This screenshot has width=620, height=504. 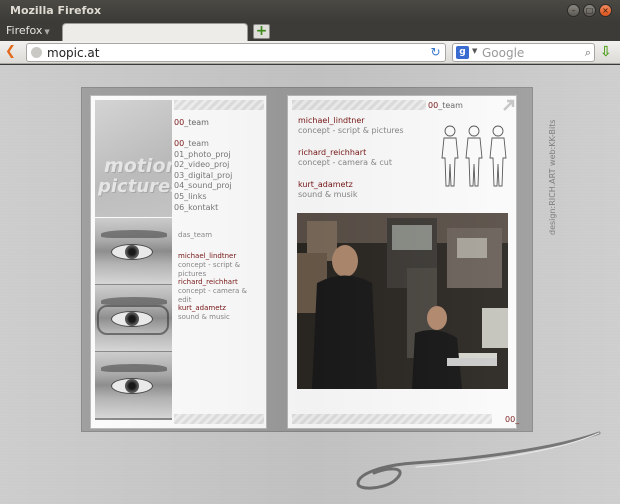 I want to click on tab-bar: Firefox ▼ +, so click(x=310, y=31).